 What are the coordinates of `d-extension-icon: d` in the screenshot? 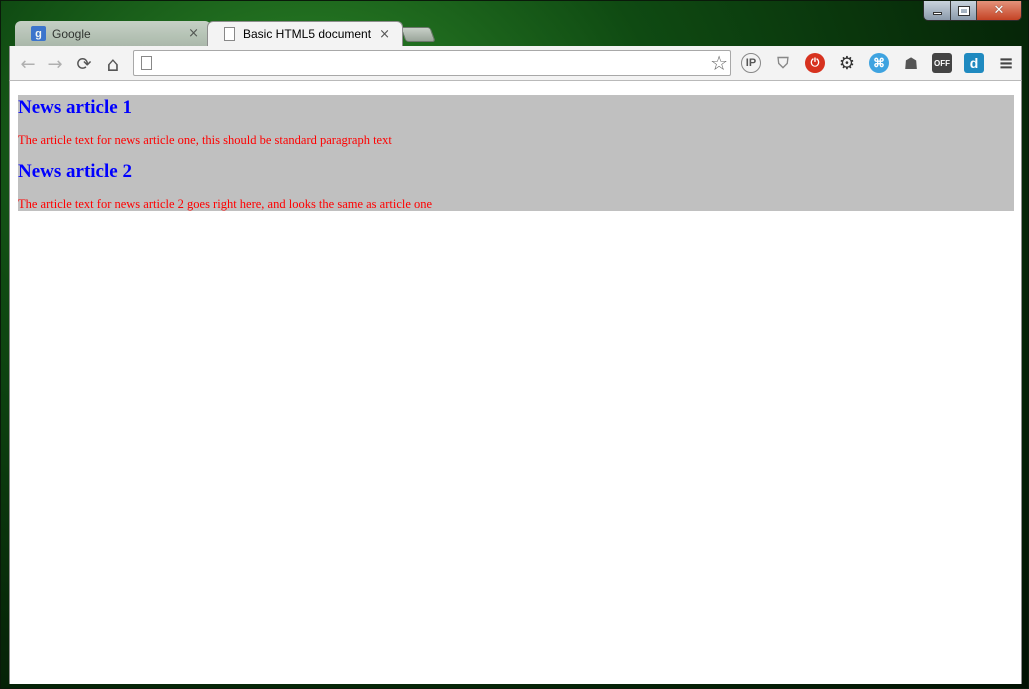 It's located at (974, 63).